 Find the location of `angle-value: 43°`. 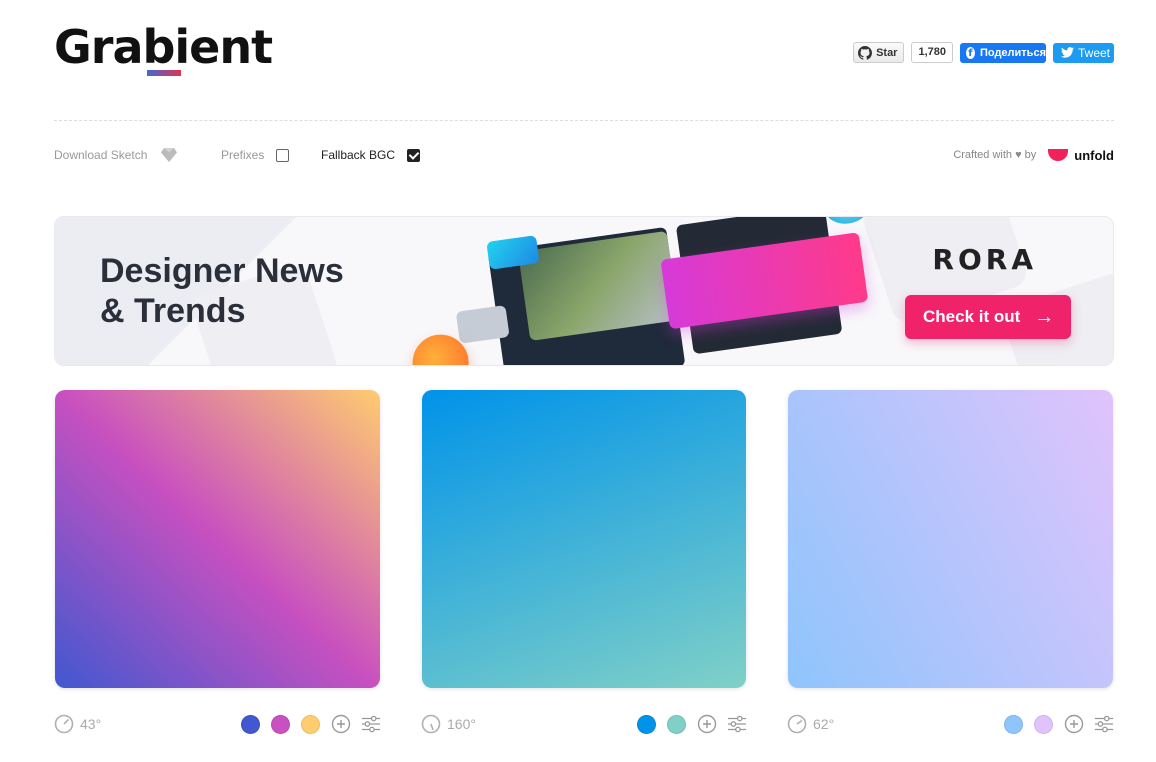

angle-value: 43° is located at coordinates (91, 724).